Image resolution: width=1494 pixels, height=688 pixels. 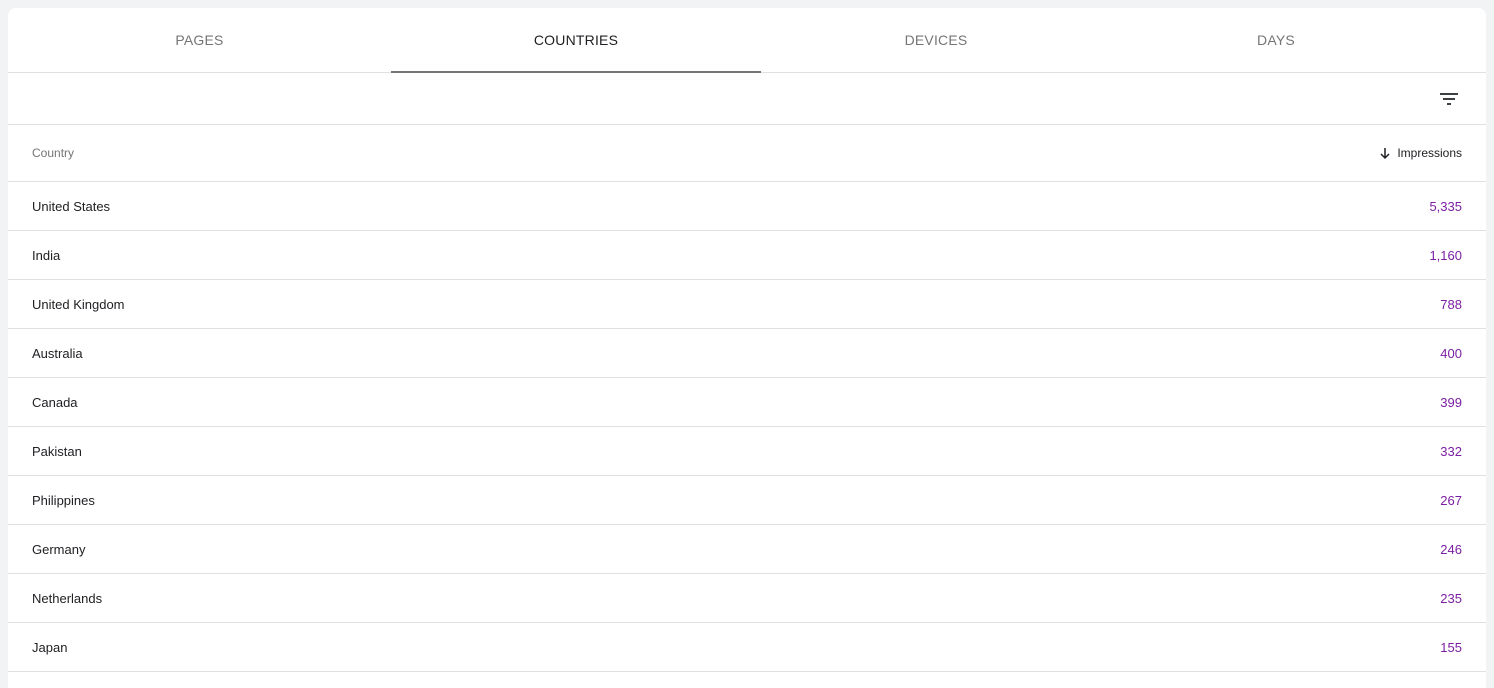 What do you see at coordinates (1451, 451) in the screenshot?
I see `impressions-value: 332` at bounding box center [1451, 451].